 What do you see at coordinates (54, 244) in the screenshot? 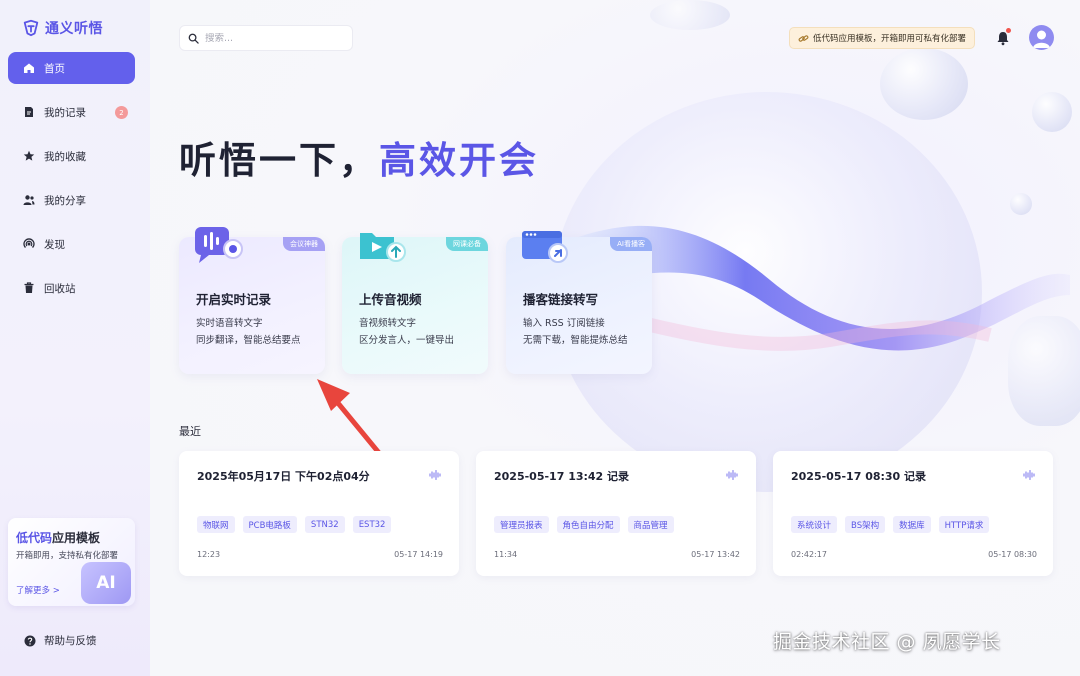
I see `sidebar-item-label: 发现` at bounding box center [54, 244].